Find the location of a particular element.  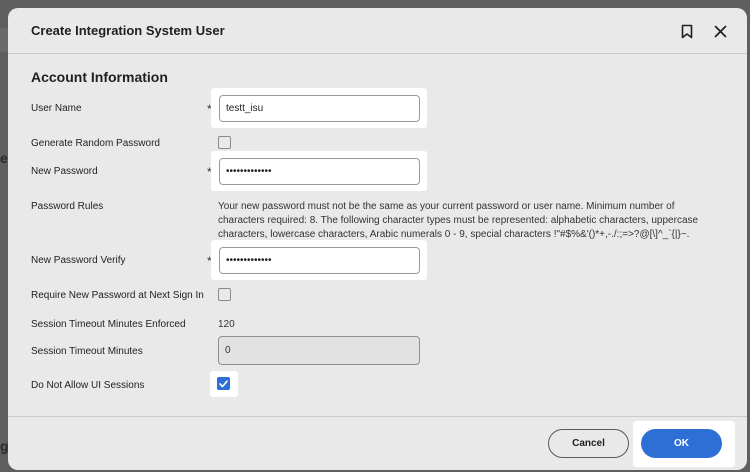

do-not-allow-ui-sessions-label: Do Not Allow UI Sessions is located at coordinates (88, 385).